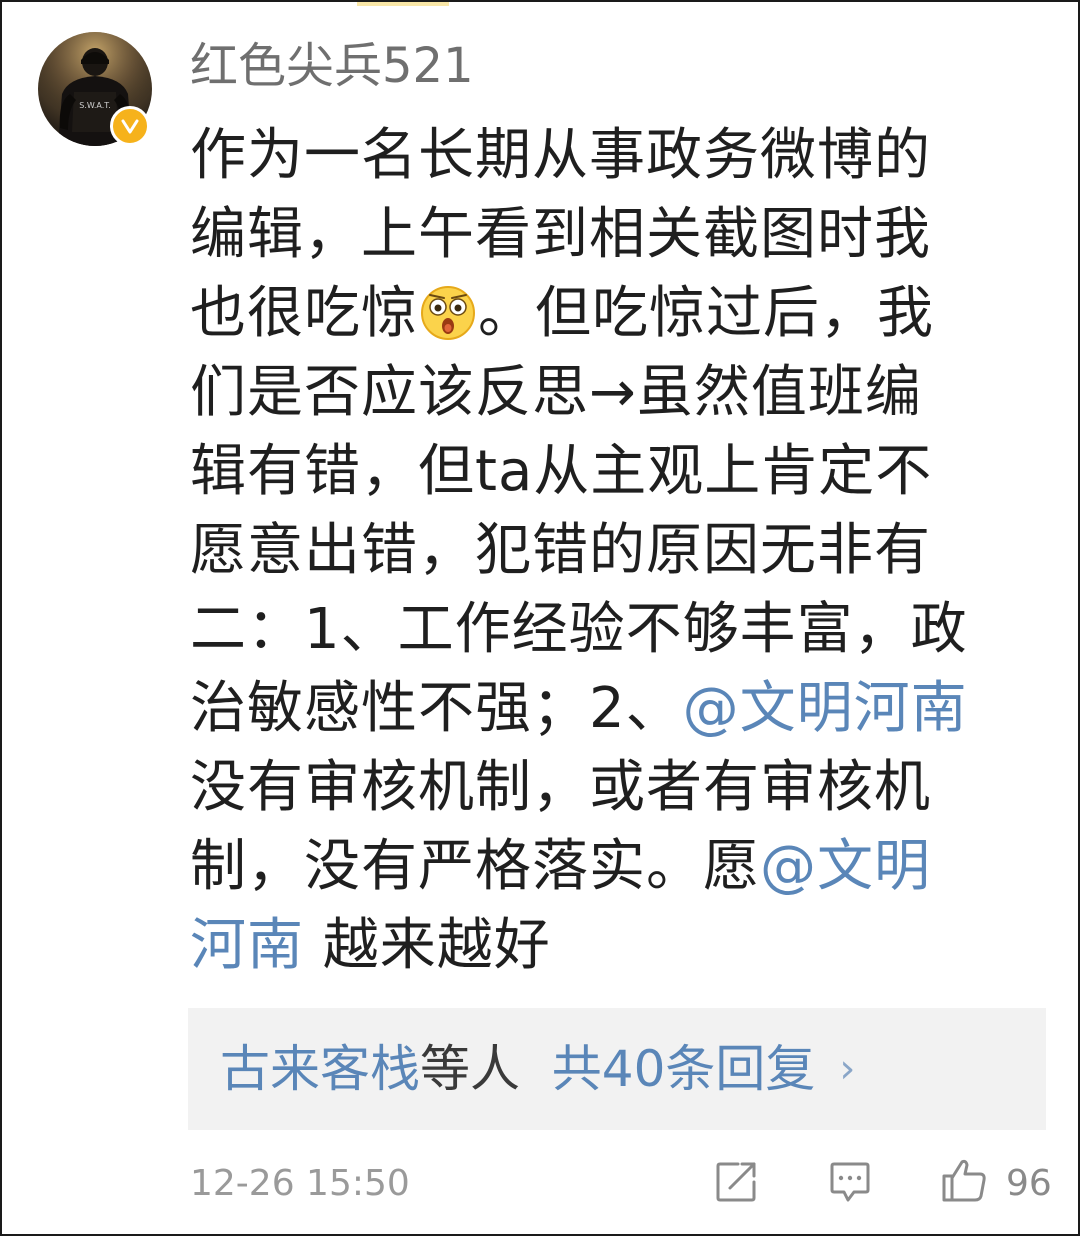 The height and width of the screenshot is (1236, 1080). Describe the element at coordinates (847, 1069) in the screenshot. I see `chevron-right-icon: ›` at that location.